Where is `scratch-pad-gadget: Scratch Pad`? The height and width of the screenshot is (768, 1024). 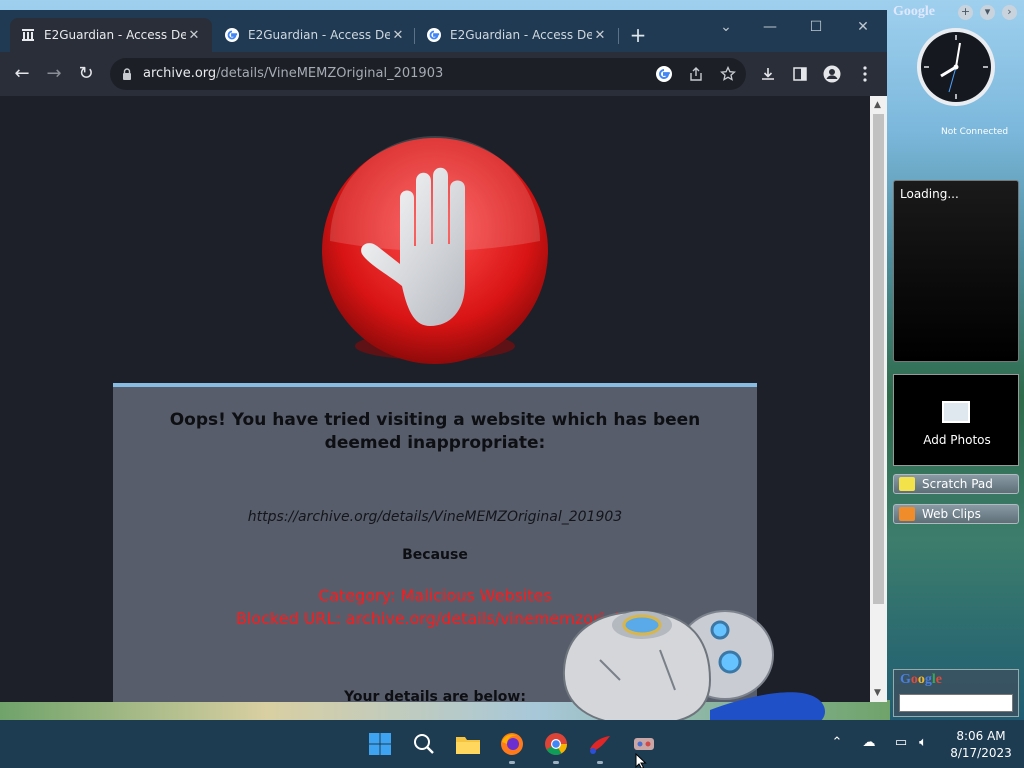
scratch-pad-gadget: Scratch Pad is located at coordinates (956, 484).